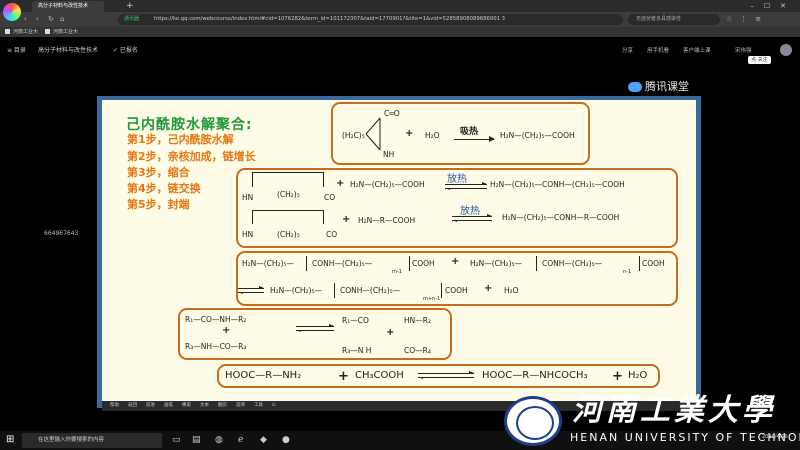  What do you see at coordinates (274, 406) in the screenshot?
I see `power-icon: ⏻` at bounding box center [274, 406].